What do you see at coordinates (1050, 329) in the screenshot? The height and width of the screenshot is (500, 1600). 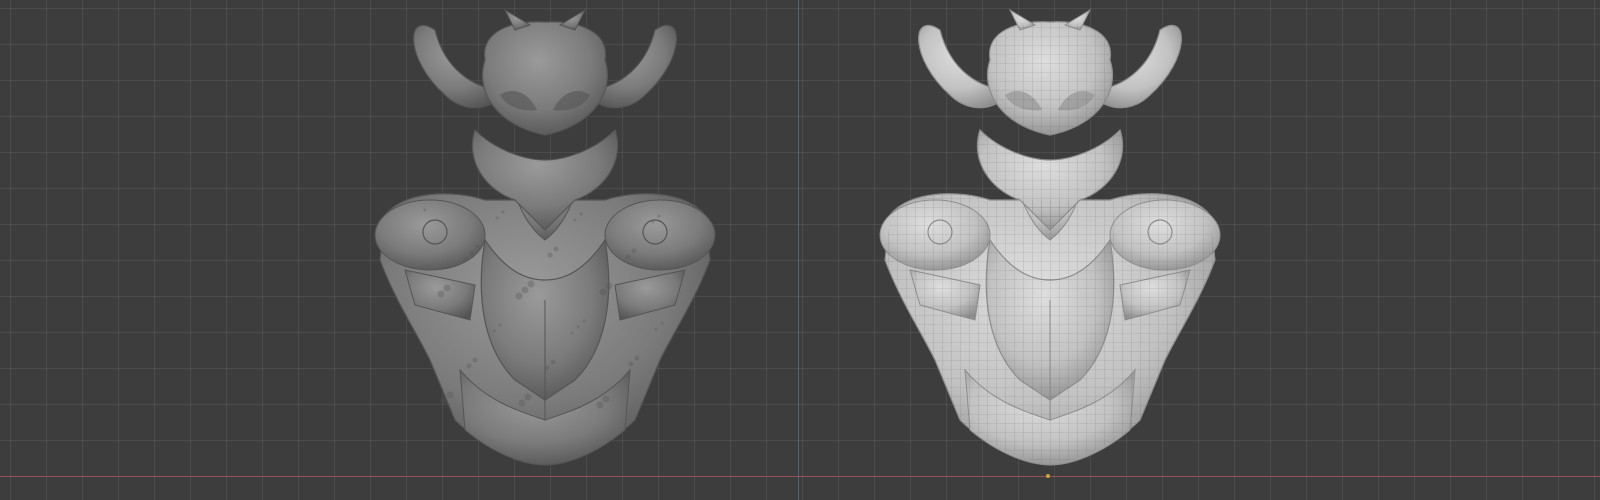 I see `torso-wireframe` at bounding box center [1050, 329].